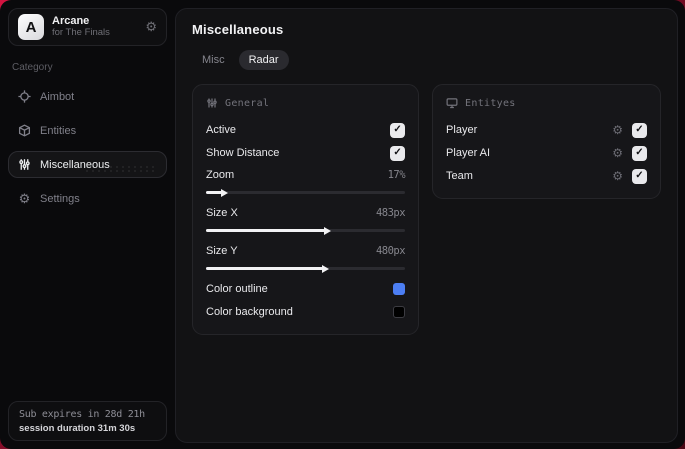  What do you see at coordinates (399, 312) in the screenshot?
I see `color-background-swatch` at bounding box center [399, 312].